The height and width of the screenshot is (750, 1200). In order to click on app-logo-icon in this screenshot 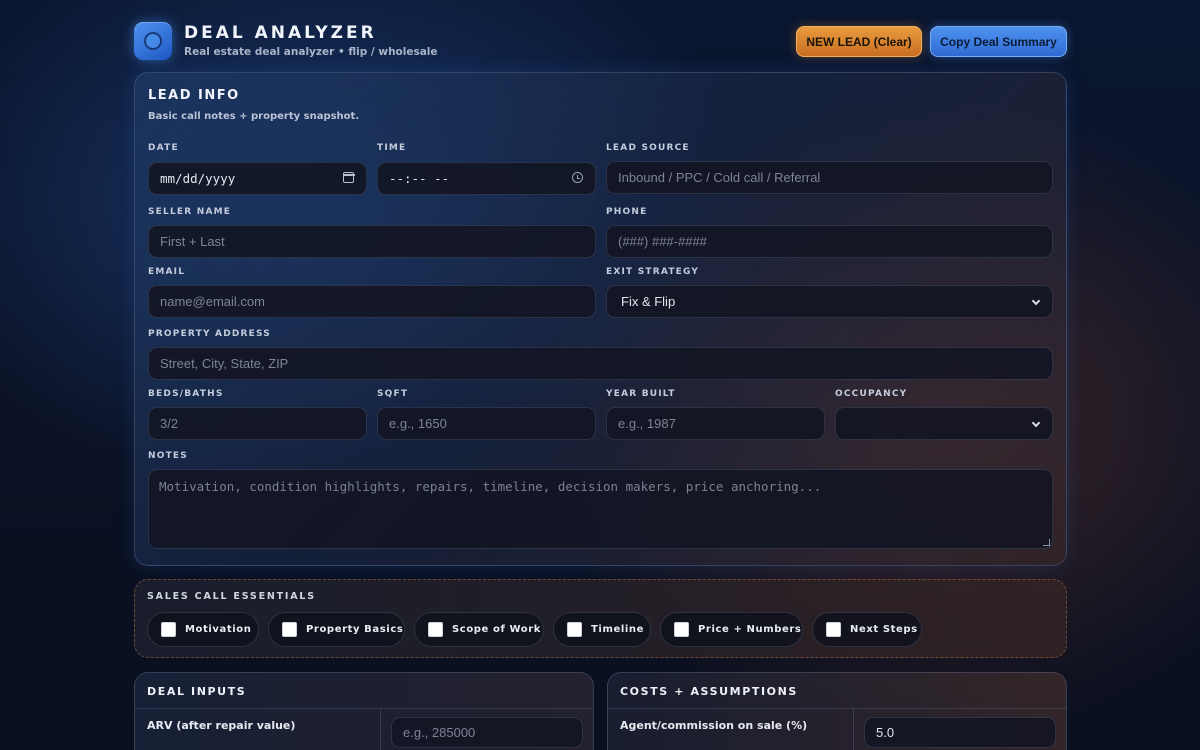, I will do `click(153, 41)`.